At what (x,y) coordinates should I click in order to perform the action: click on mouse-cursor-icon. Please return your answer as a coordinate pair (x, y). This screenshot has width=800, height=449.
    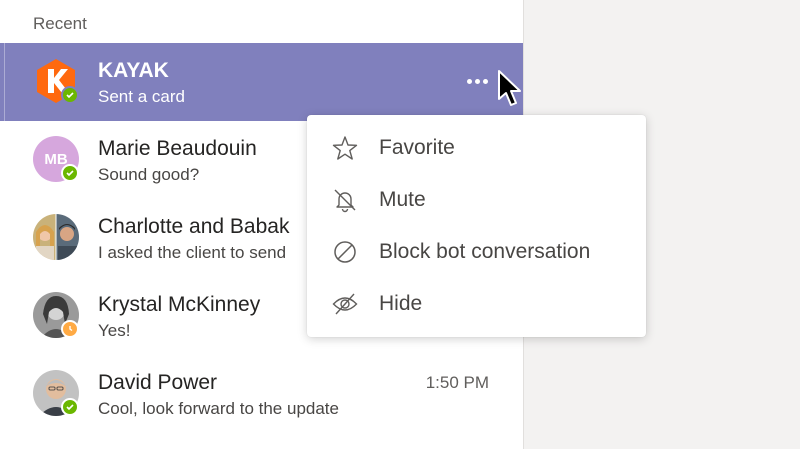
    Looking at the image, I should click on (511, 93).